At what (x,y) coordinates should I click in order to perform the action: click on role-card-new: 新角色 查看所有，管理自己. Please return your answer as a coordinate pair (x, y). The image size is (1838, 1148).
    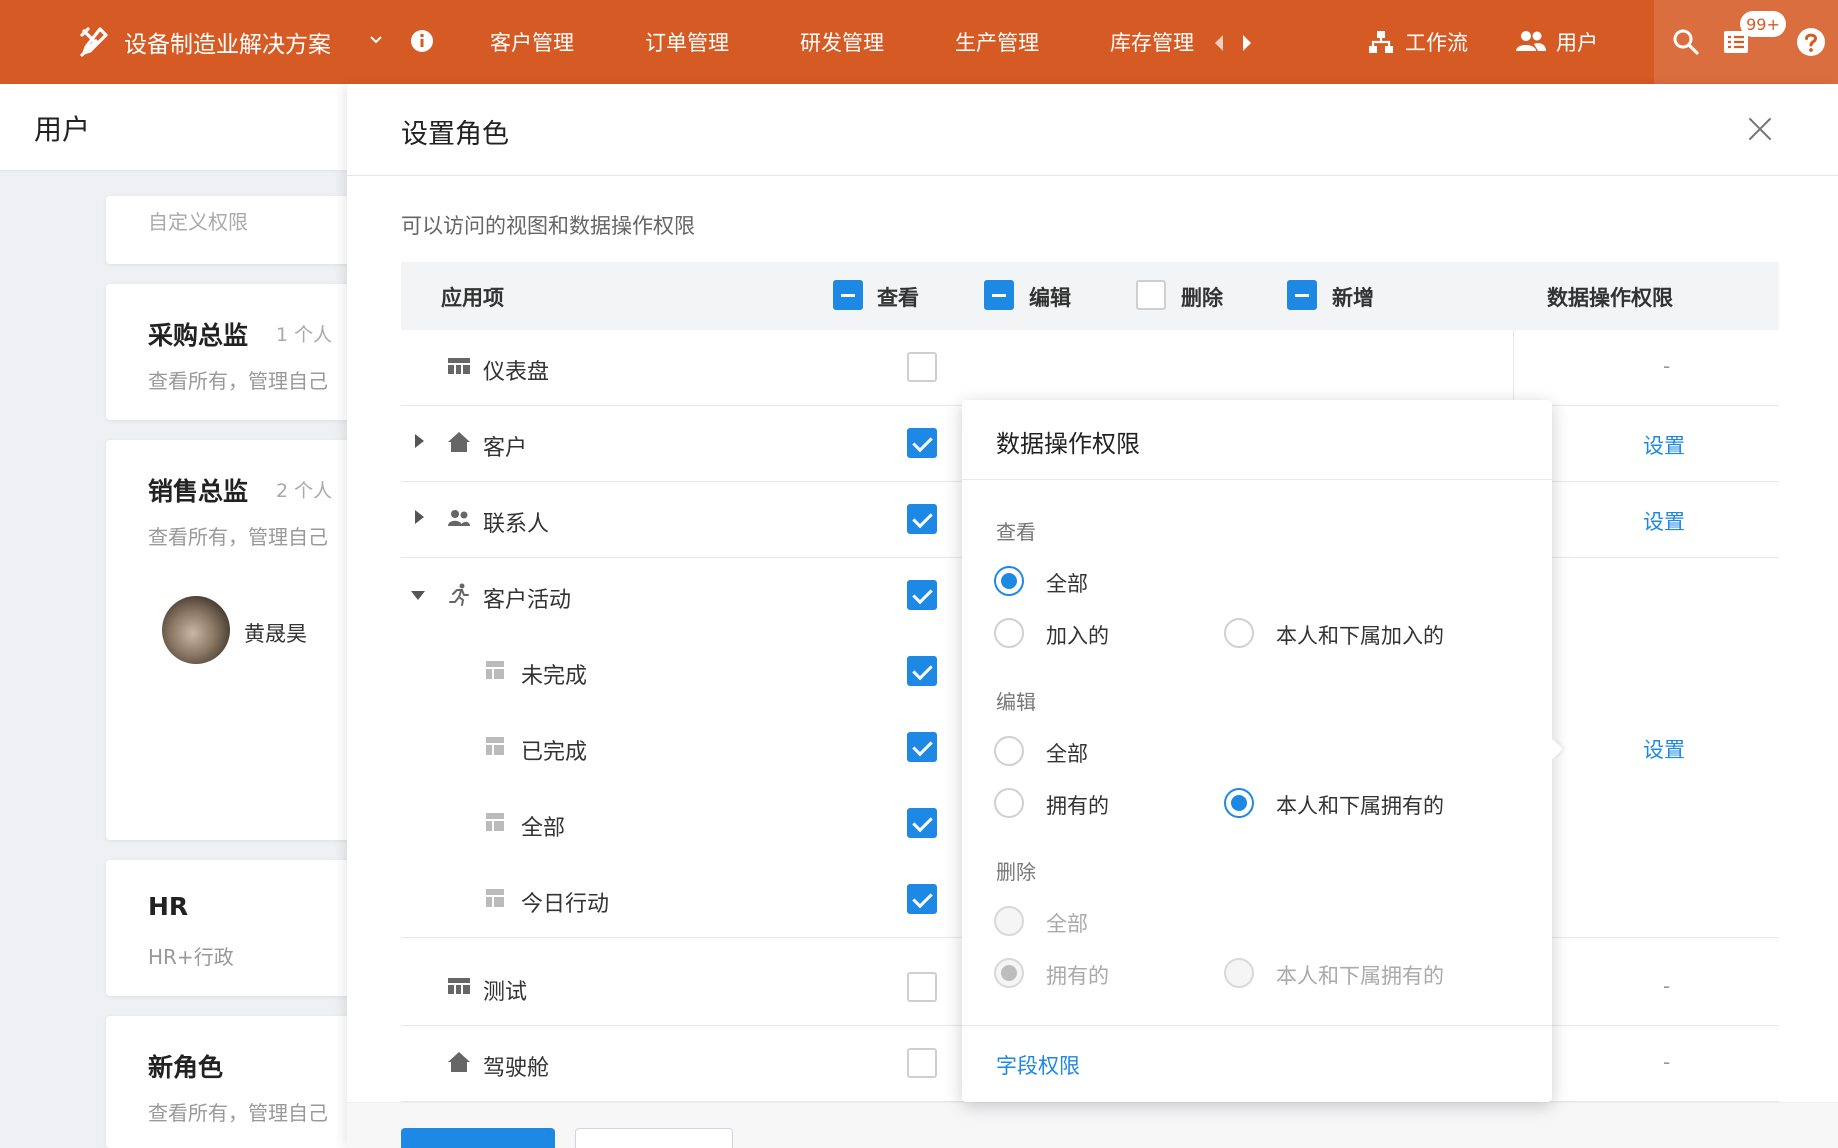
    Looking at the image, I should click on (246, 1082).